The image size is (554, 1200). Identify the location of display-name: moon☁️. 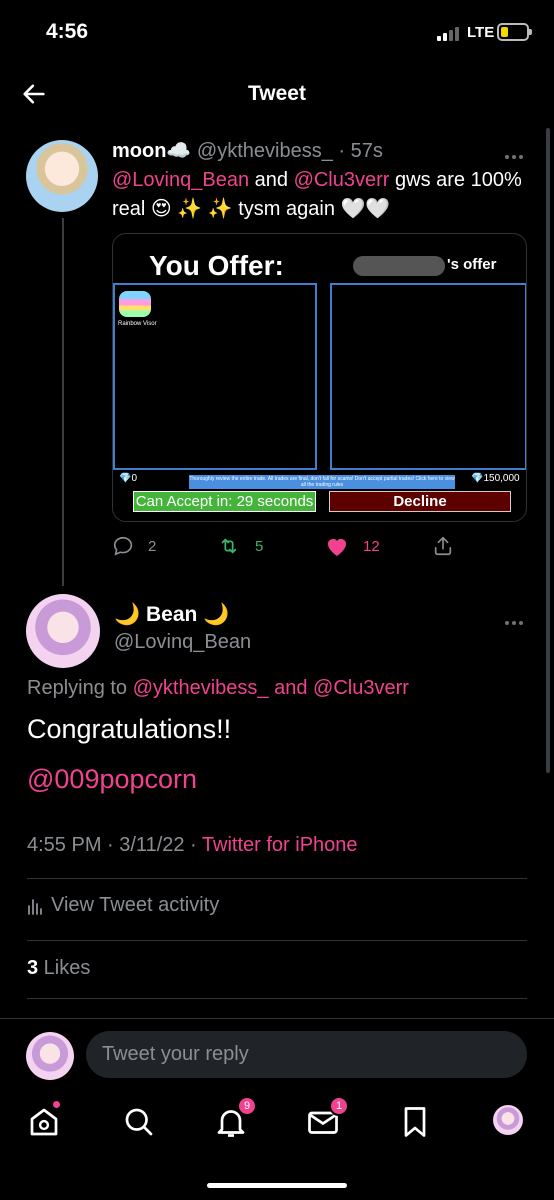
(151, 151).